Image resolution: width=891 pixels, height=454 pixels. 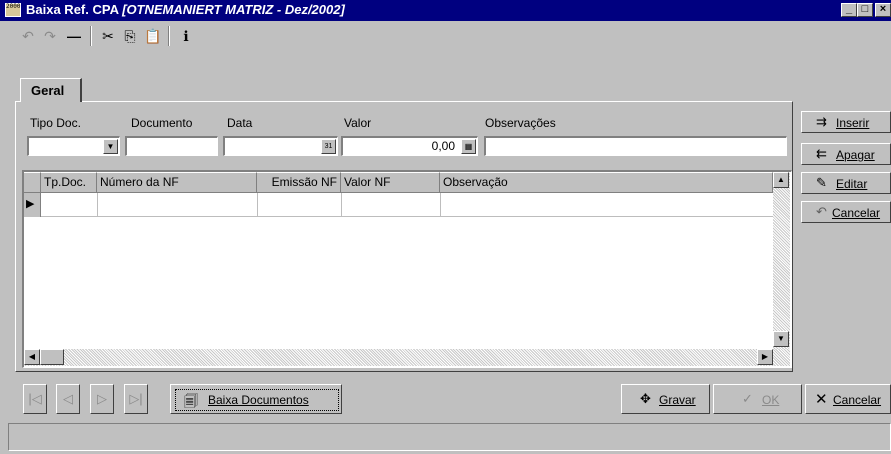 What do you see at coordinates (757, 399) in the screenshot?
I see `ok-button: ✓ OK` at bounding box center [757, 399].